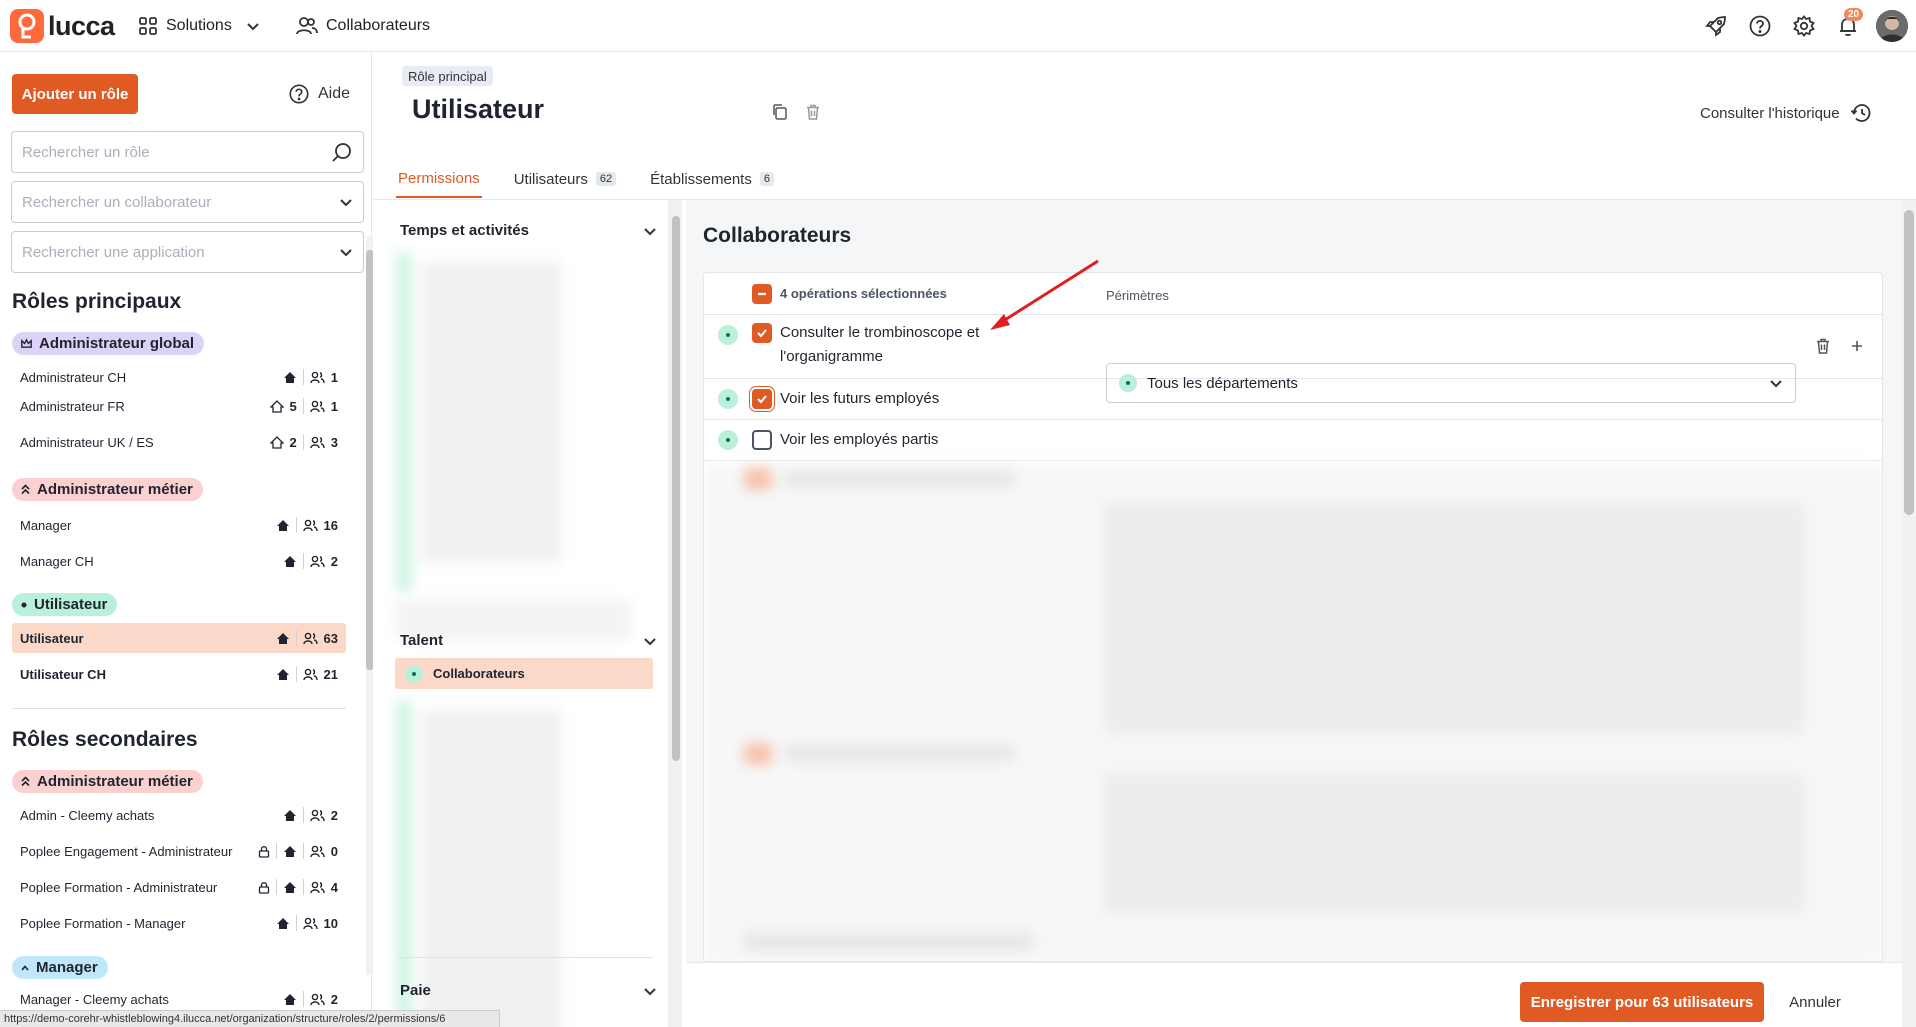 Image resolution: width=1916 pixels, height=1027 pixels. I want to click on search-role-input: Rechercher un rôle, so click(187, 152).